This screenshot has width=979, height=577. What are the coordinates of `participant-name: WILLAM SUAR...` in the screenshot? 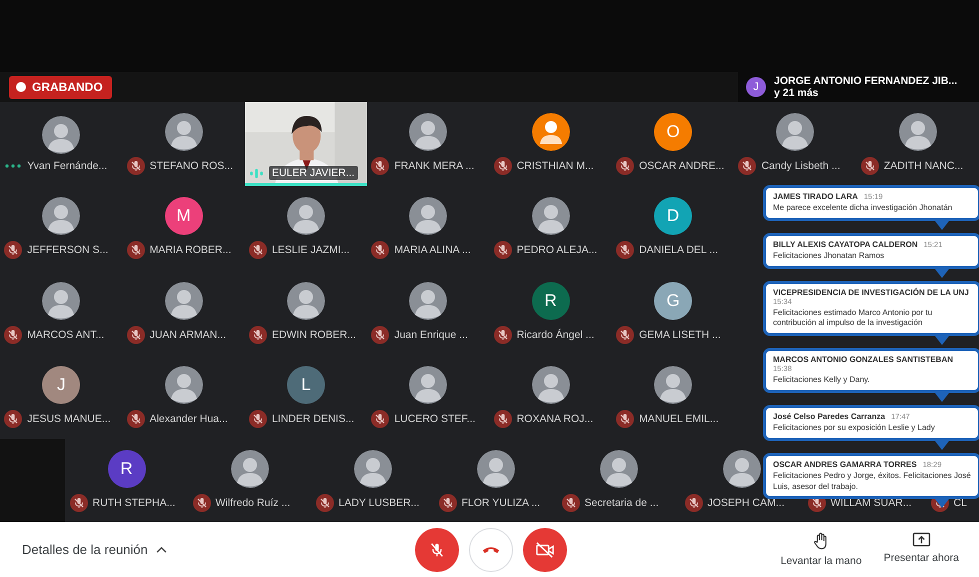 It's located at (871, 502).